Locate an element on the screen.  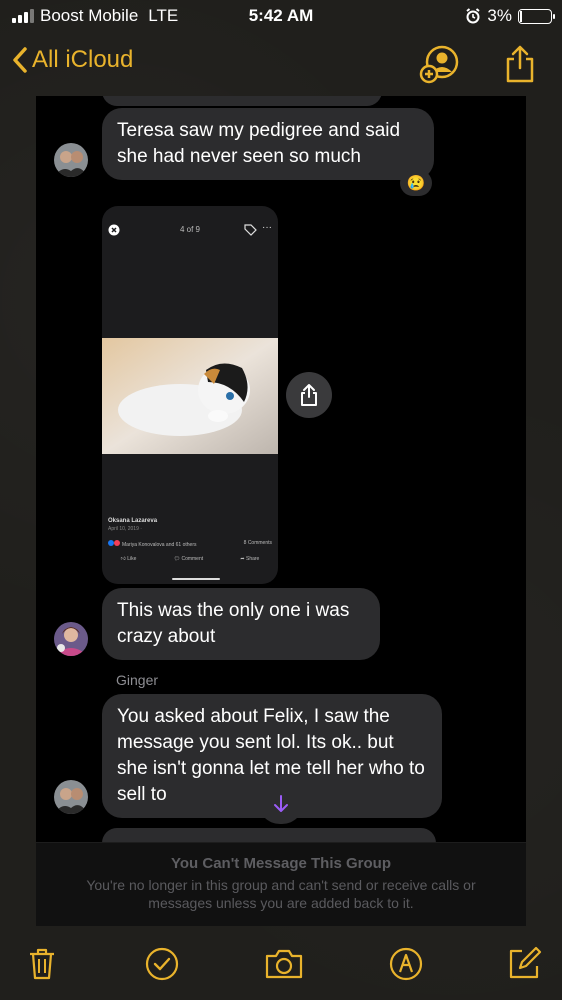
share-image-button is located at coordinates (309, 395).